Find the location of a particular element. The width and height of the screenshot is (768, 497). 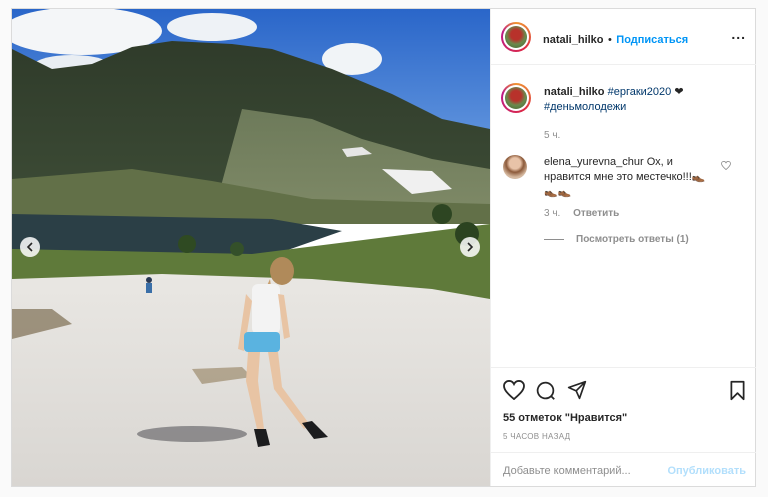

publish-button: Опубликовать is located at coordinates (706, 471).